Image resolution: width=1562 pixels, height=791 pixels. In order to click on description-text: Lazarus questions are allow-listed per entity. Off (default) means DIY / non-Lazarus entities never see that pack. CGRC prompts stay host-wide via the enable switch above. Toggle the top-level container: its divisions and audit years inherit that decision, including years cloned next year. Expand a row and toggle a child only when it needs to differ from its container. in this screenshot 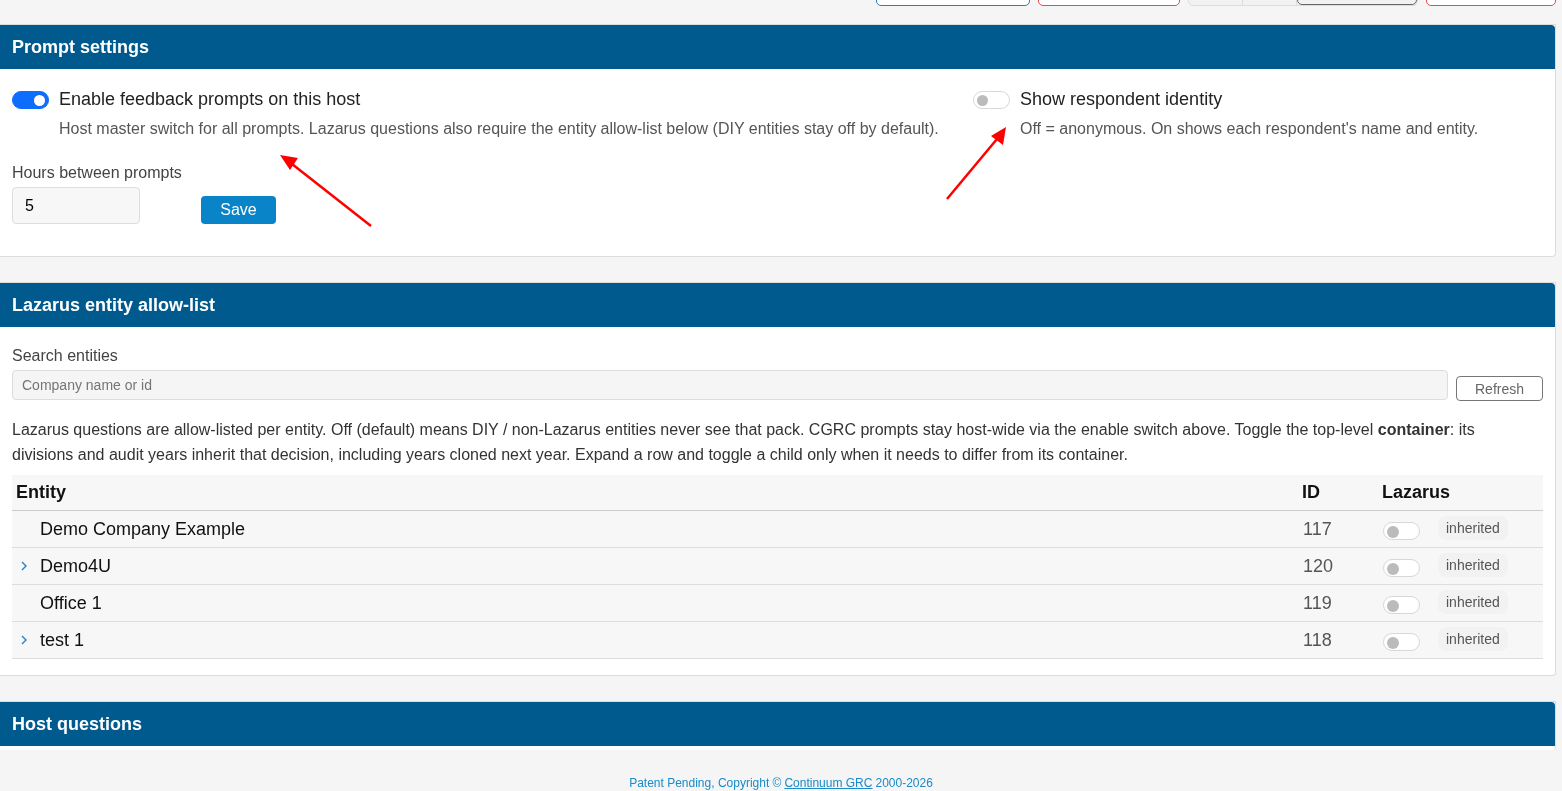, I will do `click(744, 442)`.